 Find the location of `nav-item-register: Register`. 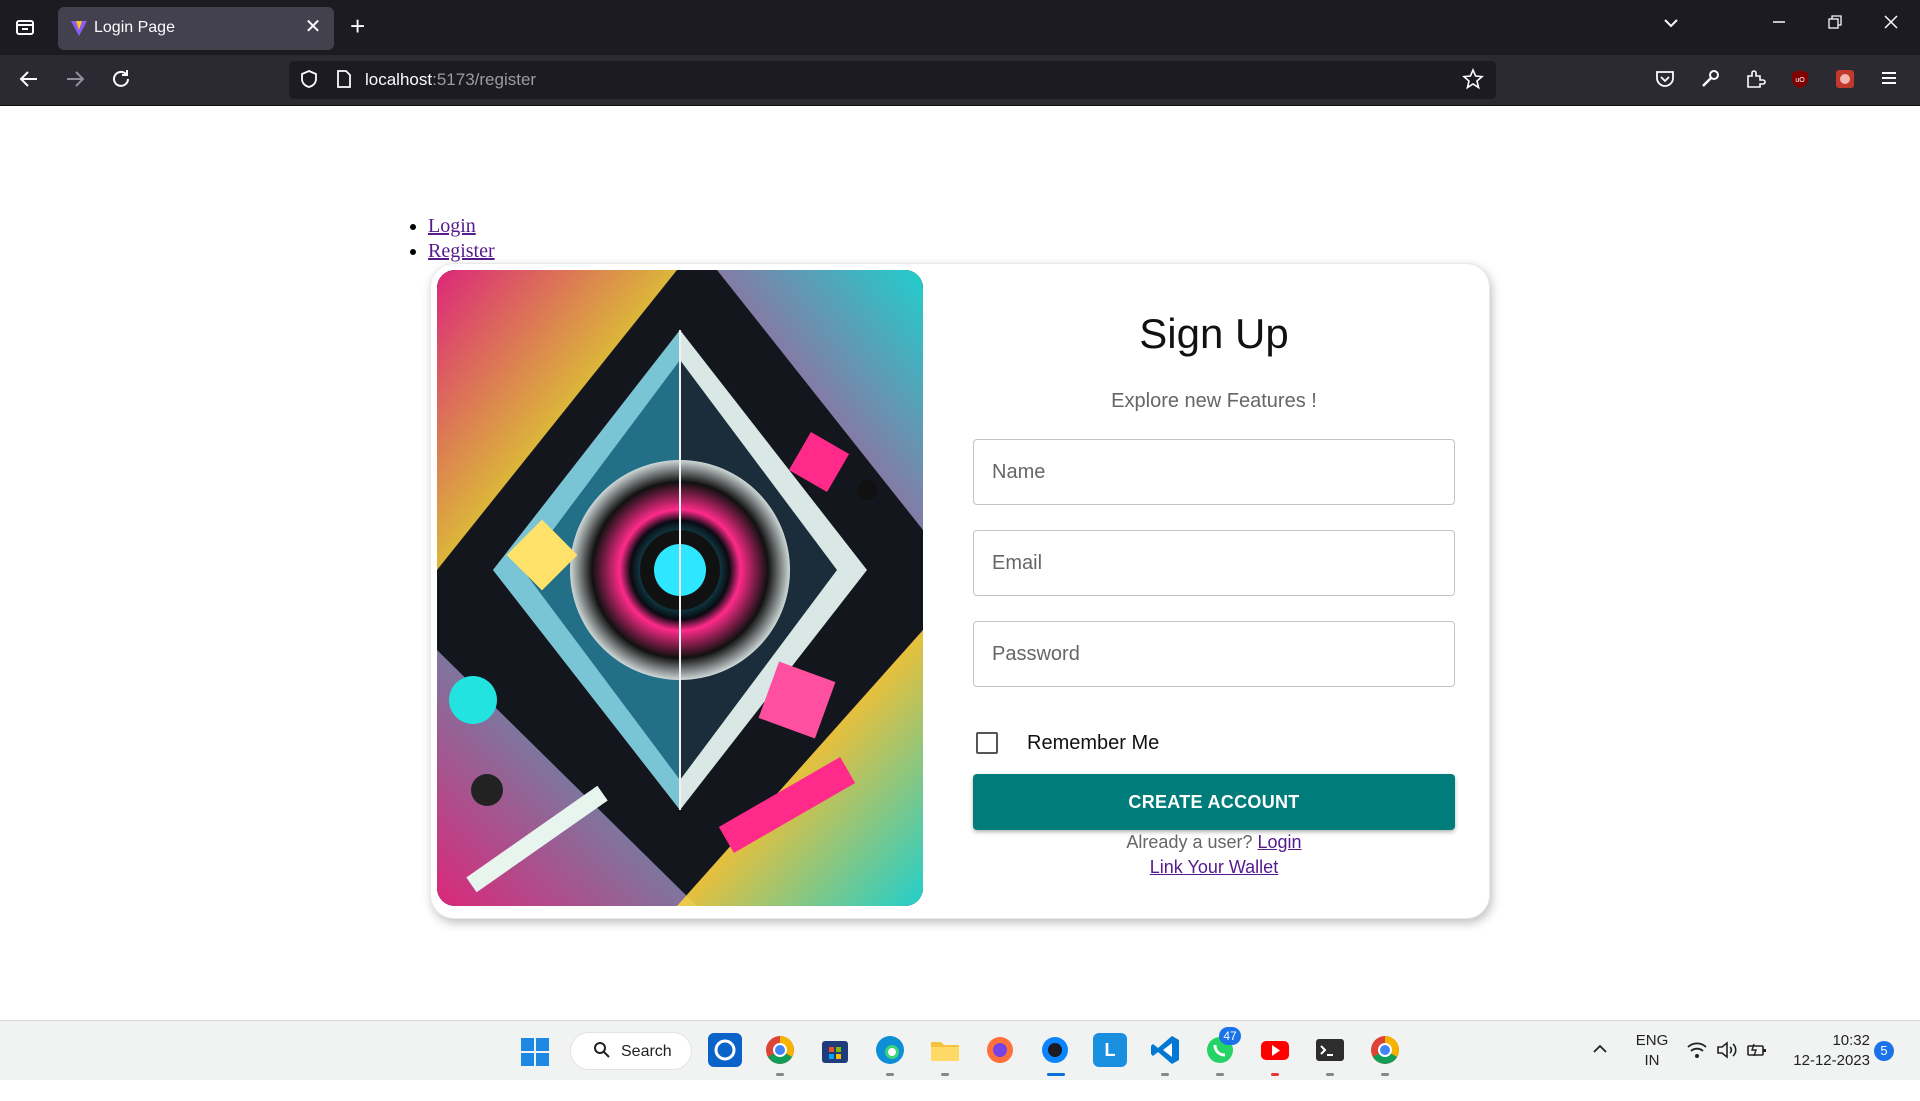

nav-item-register: Register is located at coordinates (461, 251).